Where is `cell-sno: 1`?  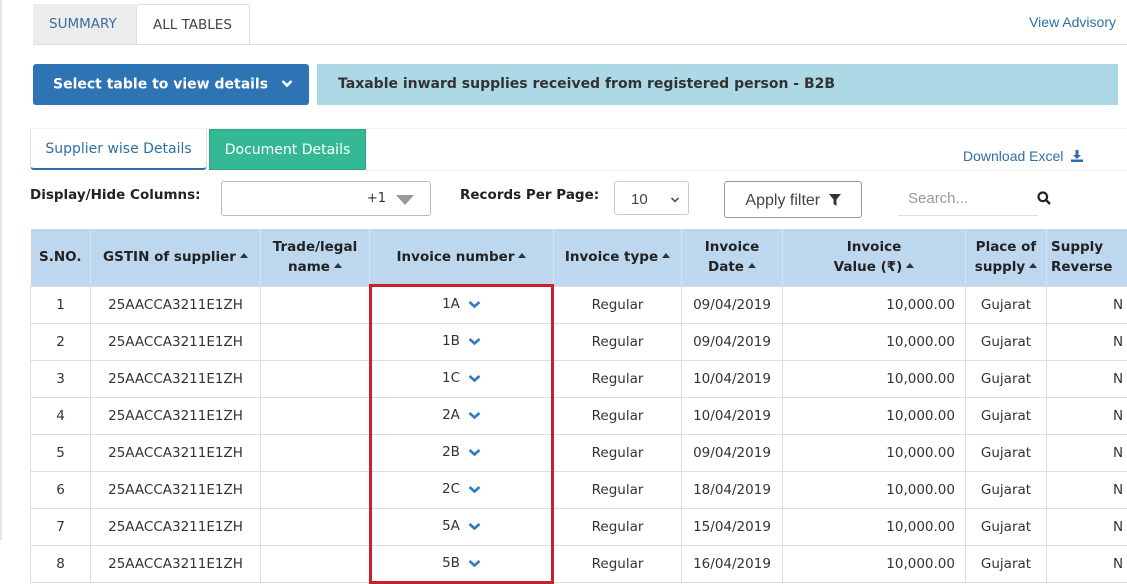
cell-sno: 1 is located at coordinates (61, 304).